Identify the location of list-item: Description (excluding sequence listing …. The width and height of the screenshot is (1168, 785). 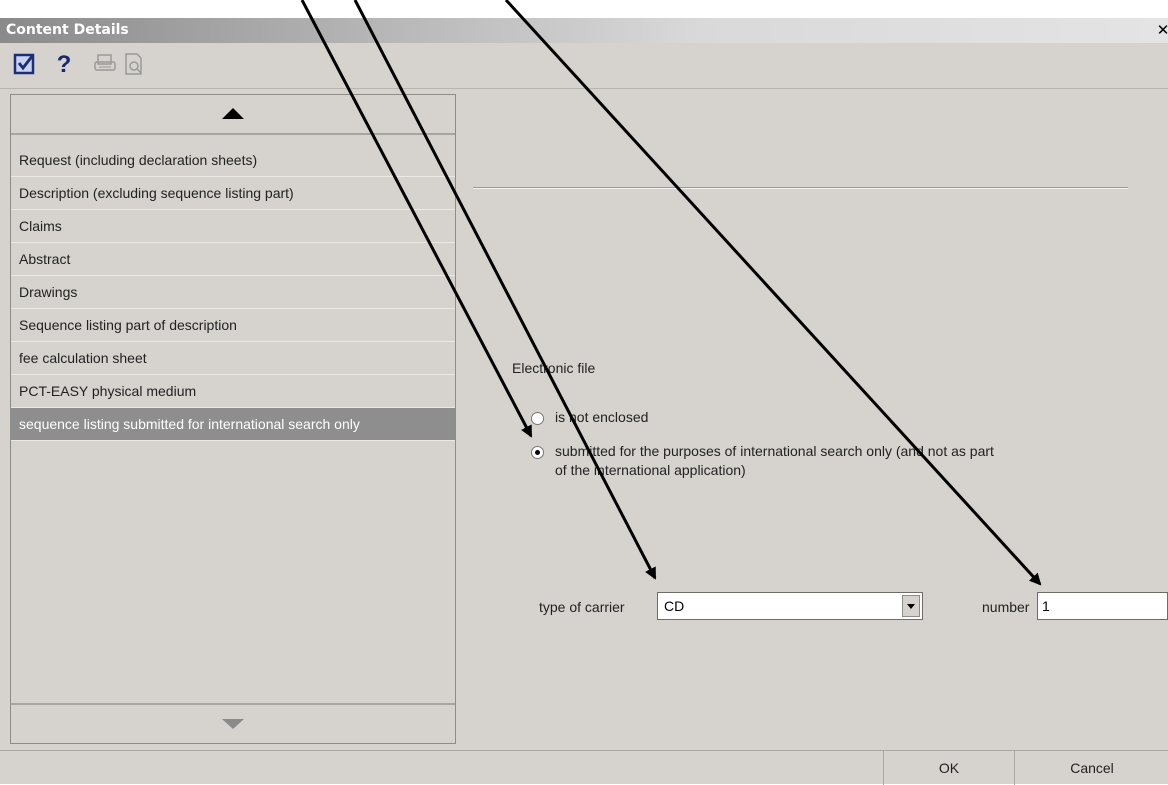
(233, 193).